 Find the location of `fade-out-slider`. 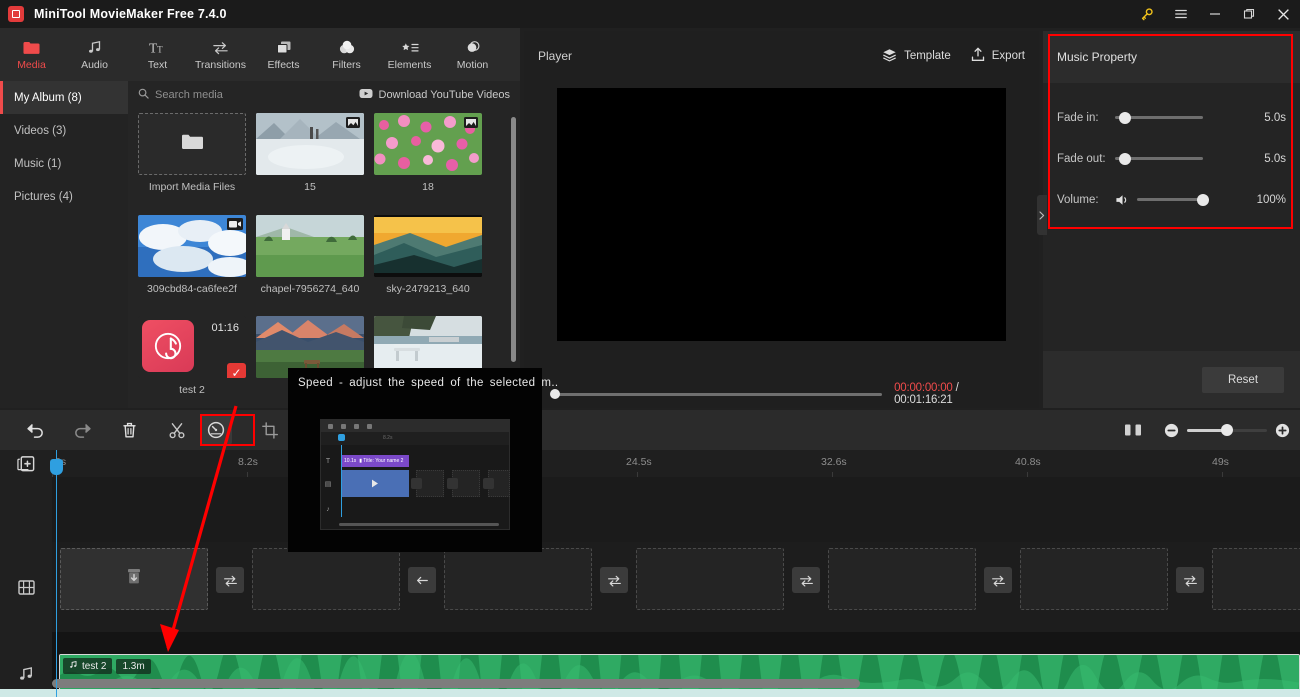

fade-out-slider is located at coordinates (1159, 158).